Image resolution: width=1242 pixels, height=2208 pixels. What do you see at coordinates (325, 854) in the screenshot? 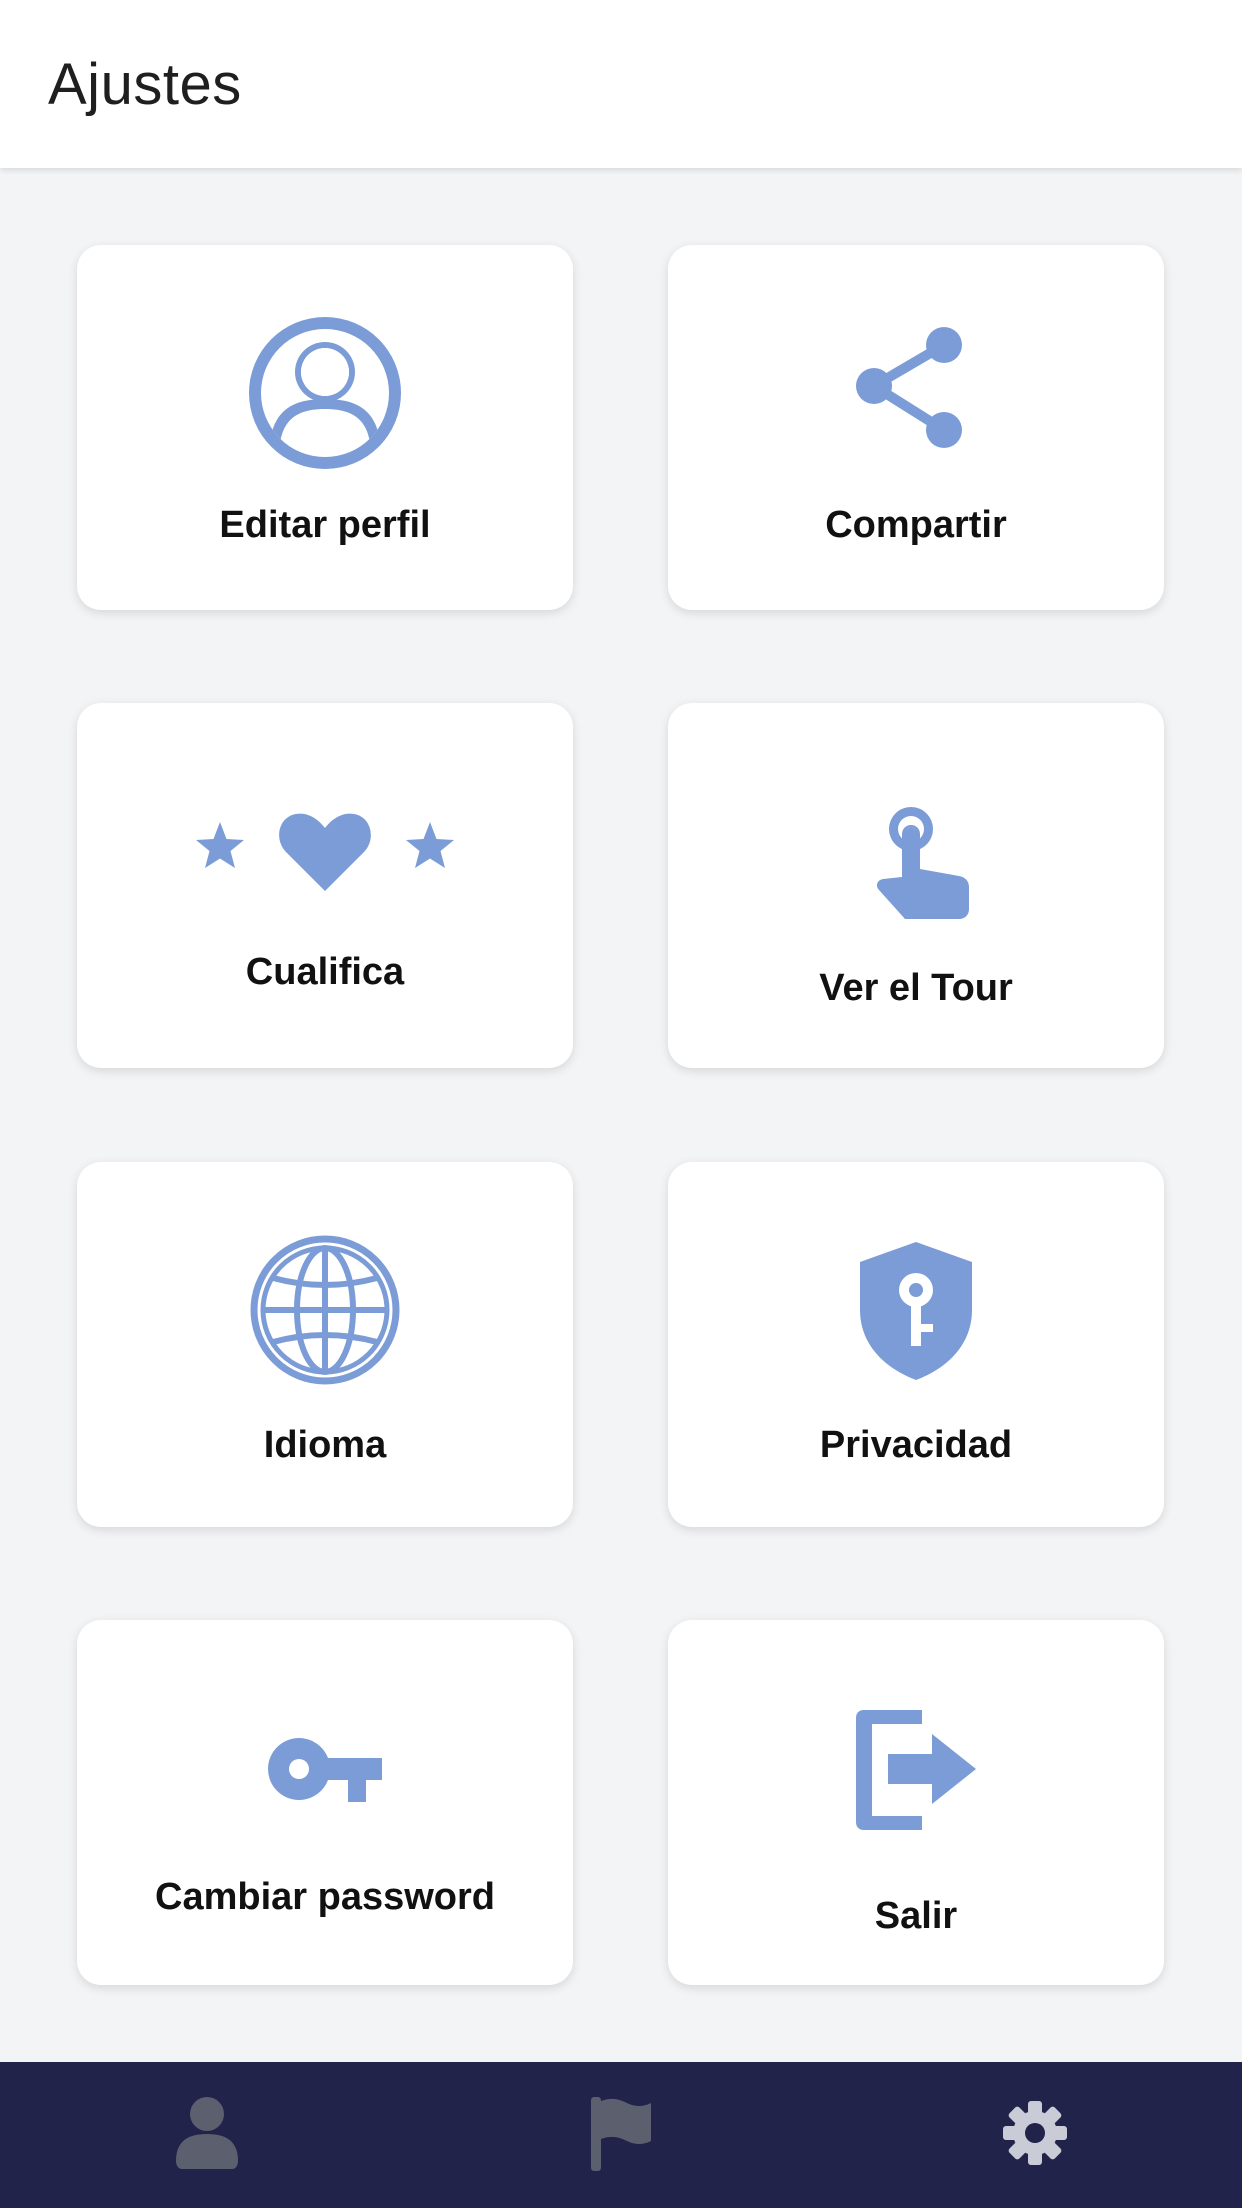
I see `stars-heart-icon` at bounding box center [325, 854].